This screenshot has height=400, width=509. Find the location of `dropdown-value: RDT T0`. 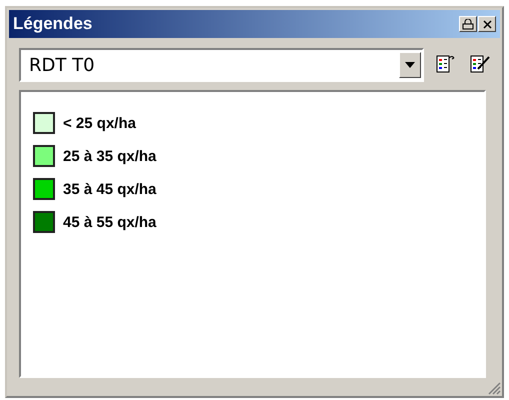

dropdown-value: RDT T0 is located at coordinates (62, 65).